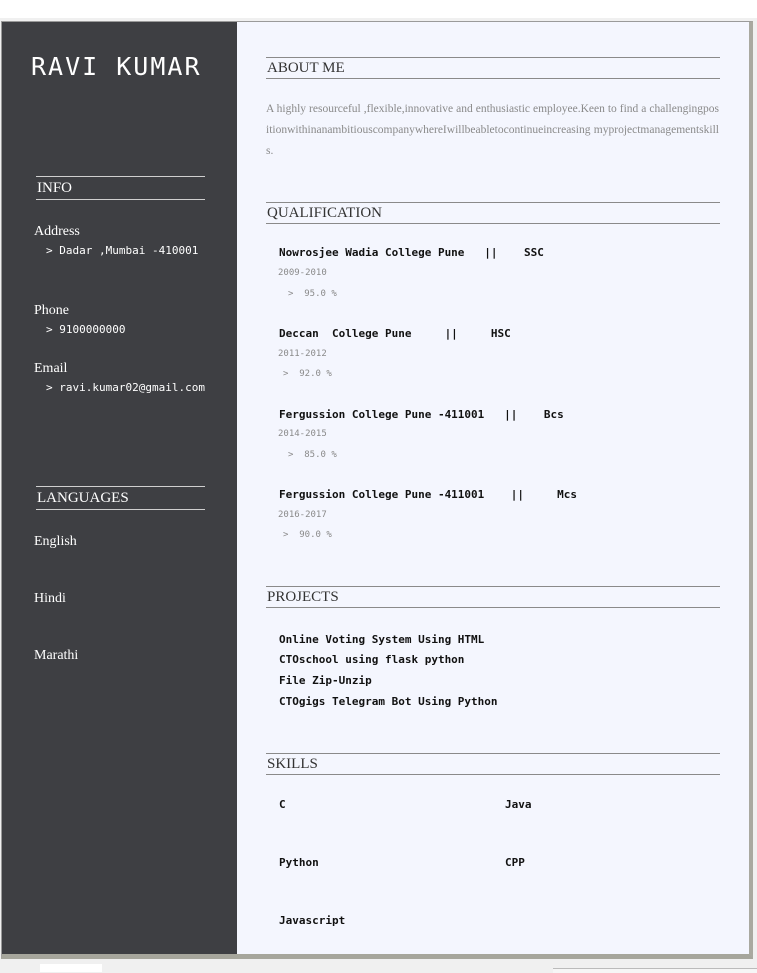 The width and height of the screenshot is (757, 973). I want to click on skill-item: Python, so click(299, 862).